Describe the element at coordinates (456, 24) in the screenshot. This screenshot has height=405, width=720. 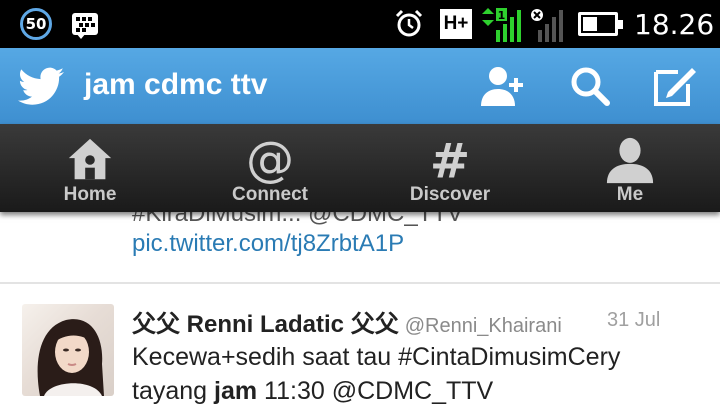
I see `network-type-indicator: H+` at that location.